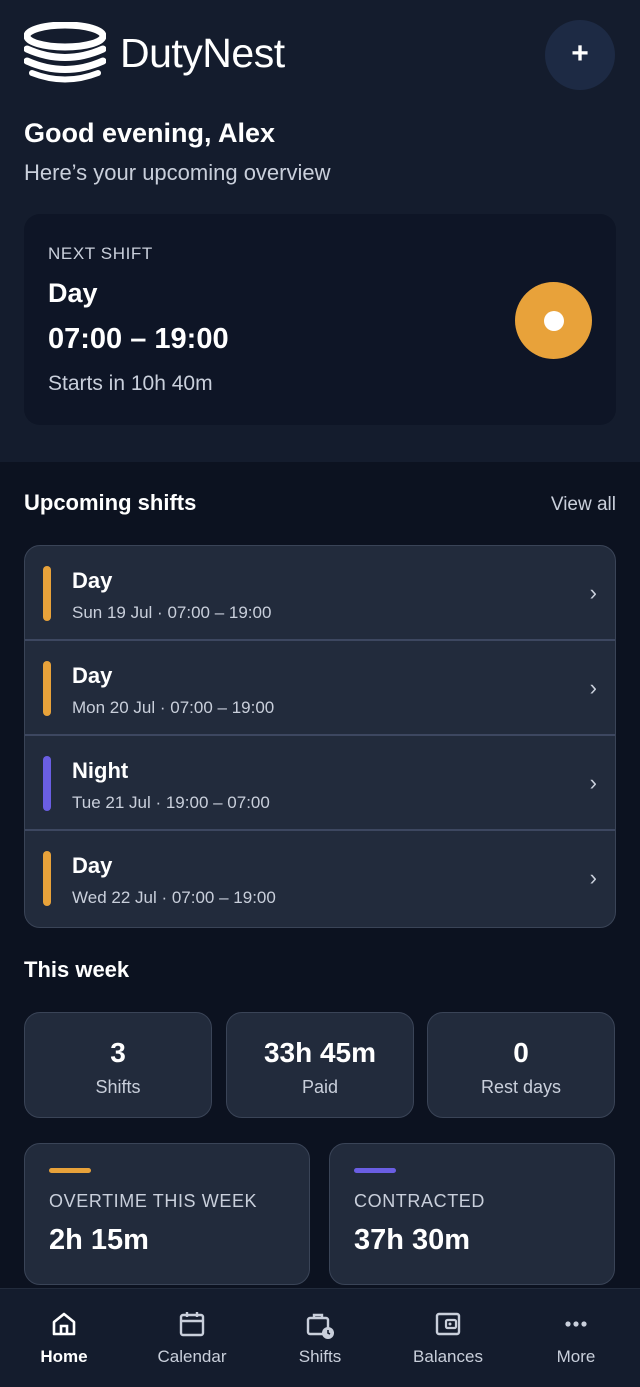  What do you see at coordinates (521, 1052) in the screenshot?
I see `stat-value: 0` at bounding box center [521, 1052].